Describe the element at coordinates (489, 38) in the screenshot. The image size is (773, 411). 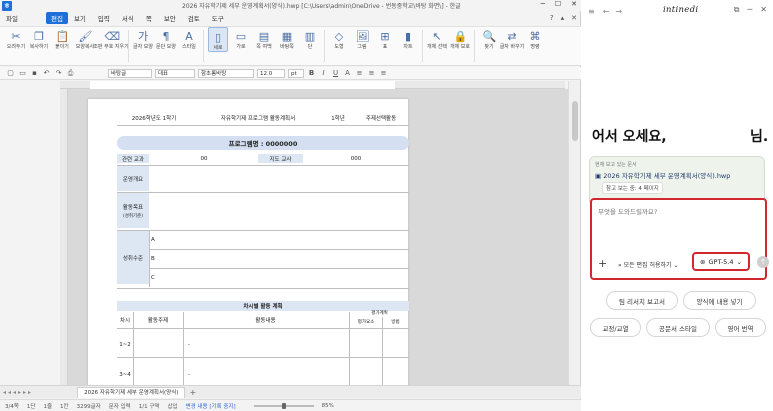
I see `find-button: 🔍 찾기` at that location.